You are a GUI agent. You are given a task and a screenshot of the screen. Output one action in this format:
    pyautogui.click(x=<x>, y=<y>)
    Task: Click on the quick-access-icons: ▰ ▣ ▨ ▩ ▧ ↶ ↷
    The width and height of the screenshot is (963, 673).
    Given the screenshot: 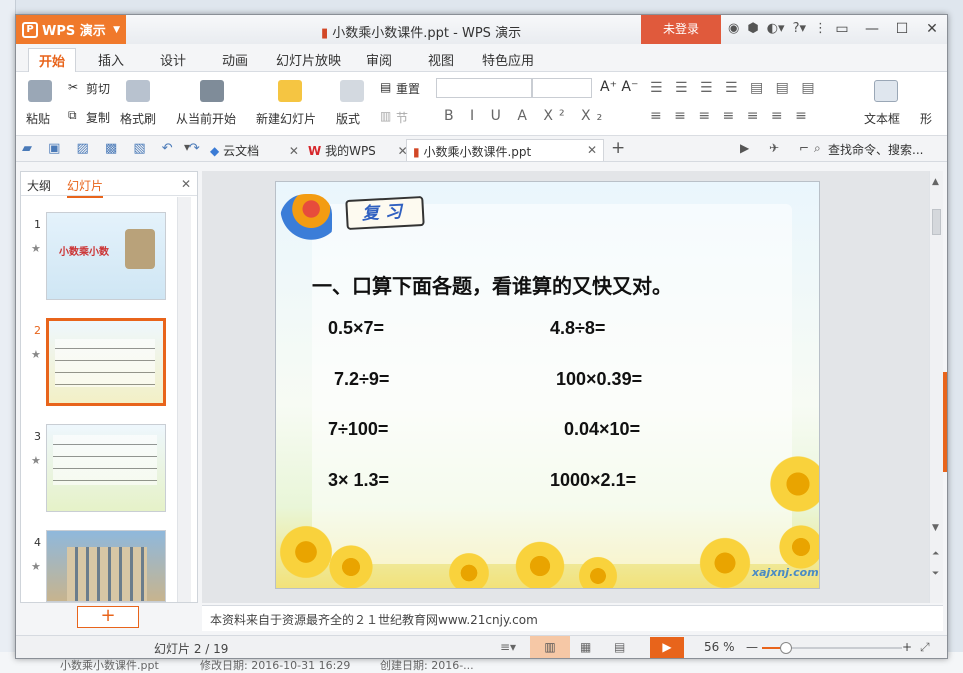 What is the action you would take?
    pyautogui.click(x=114, y=148)
    